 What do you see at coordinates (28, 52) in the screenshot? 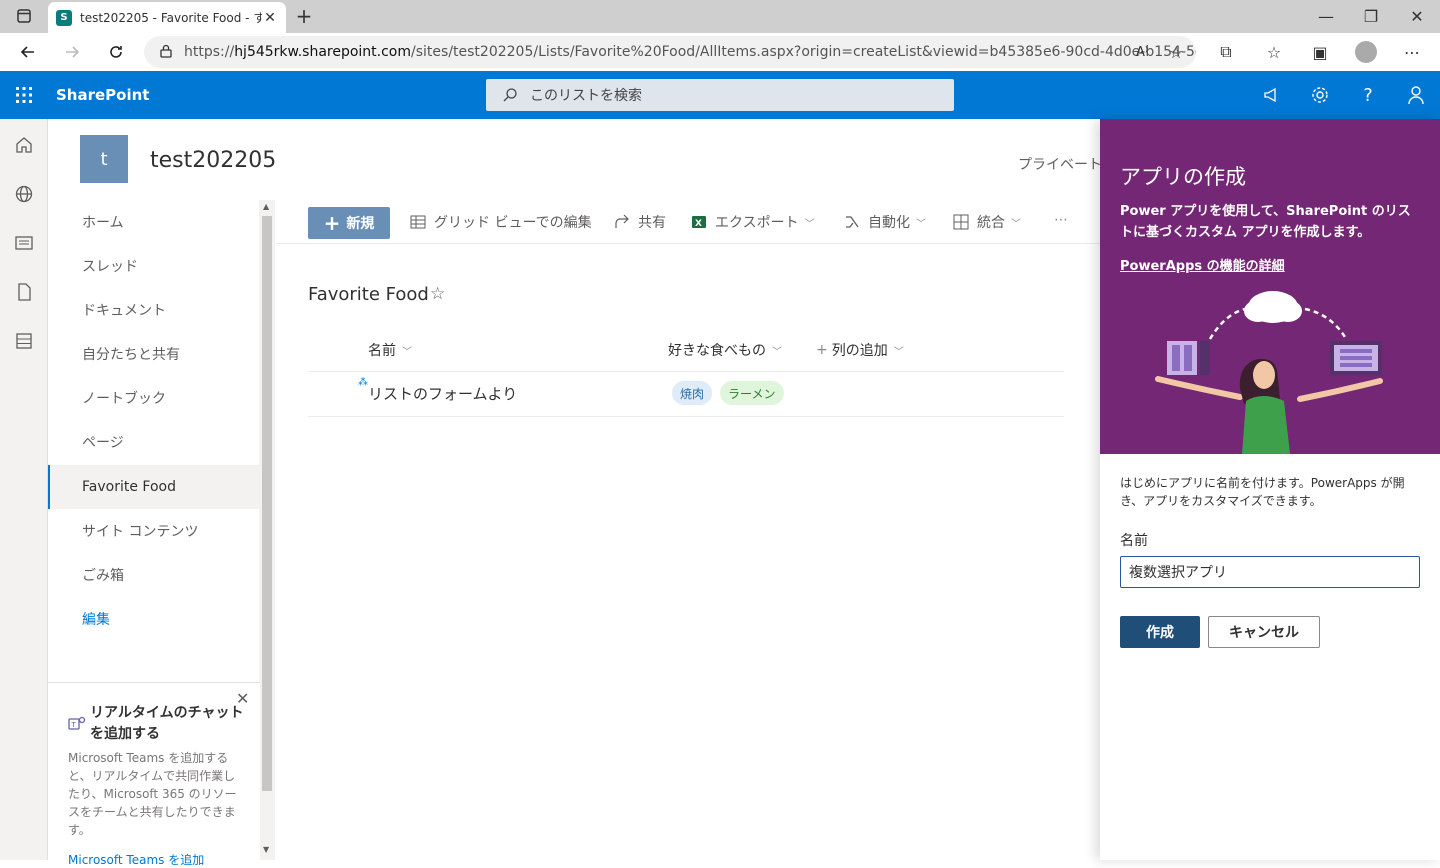
I see `back-icon` at bounding box center [28, 52].